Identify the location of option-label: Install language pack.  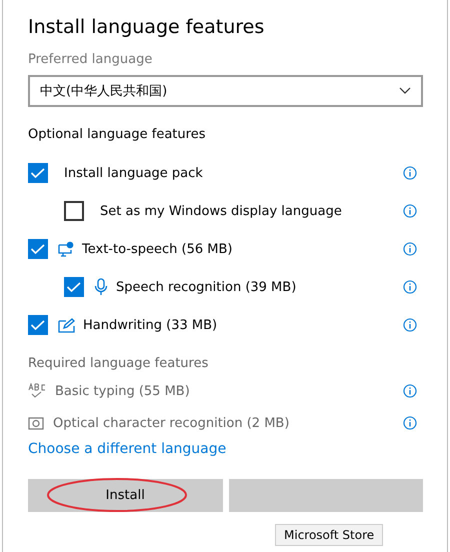
(134, 173).